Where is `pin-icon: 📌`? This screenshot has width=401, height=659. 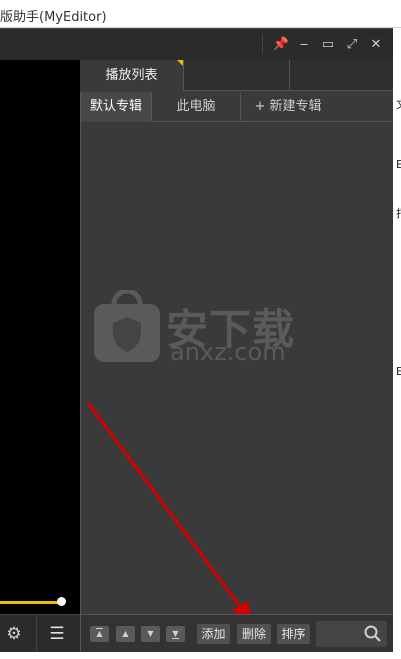 pin-icon: 📌 is located at coordinates (281, 45).